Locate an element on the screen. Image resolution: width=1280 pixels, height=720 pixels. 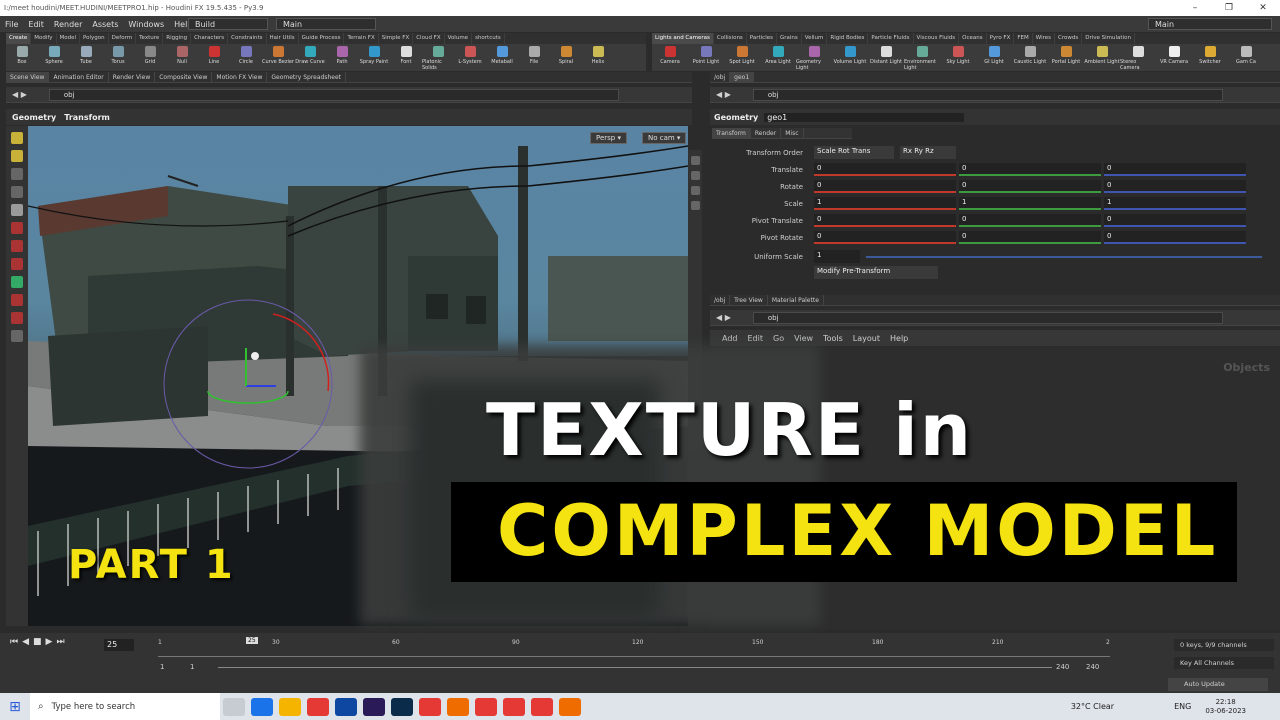
shelf-tab: Rigid Bodies is located at coordinates (848, 38).